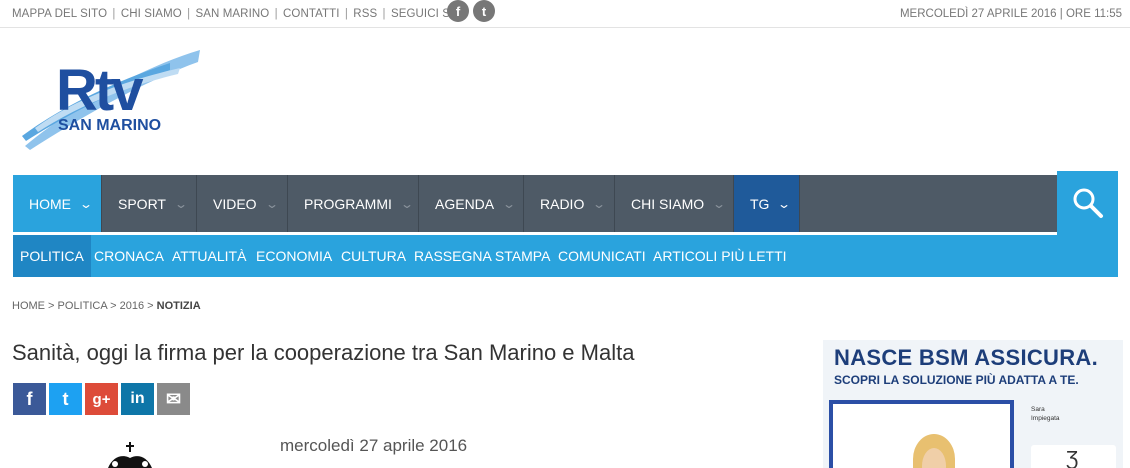 This screenshot has height=468, width=1130. I want to click on nav-label: RADIO, so click(562, 203).